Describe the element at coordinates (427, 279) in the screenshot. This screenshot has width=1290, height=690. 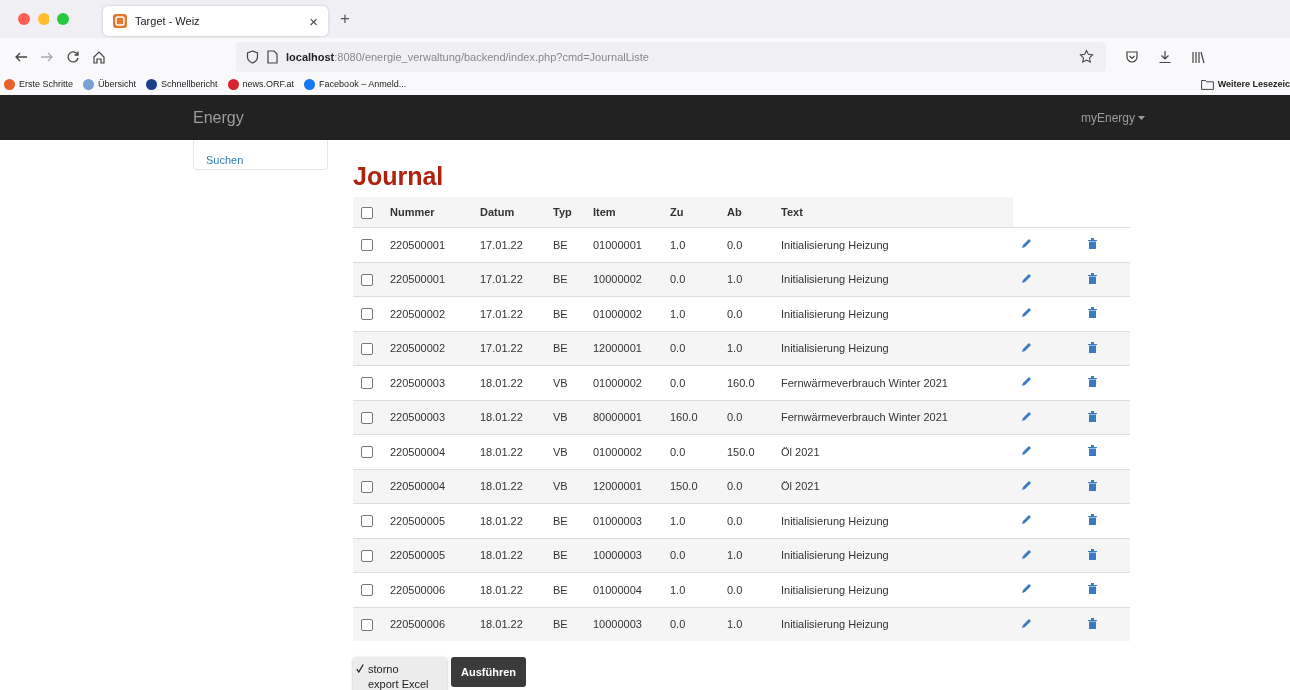
I see `table-cell: 220500001` at that location.